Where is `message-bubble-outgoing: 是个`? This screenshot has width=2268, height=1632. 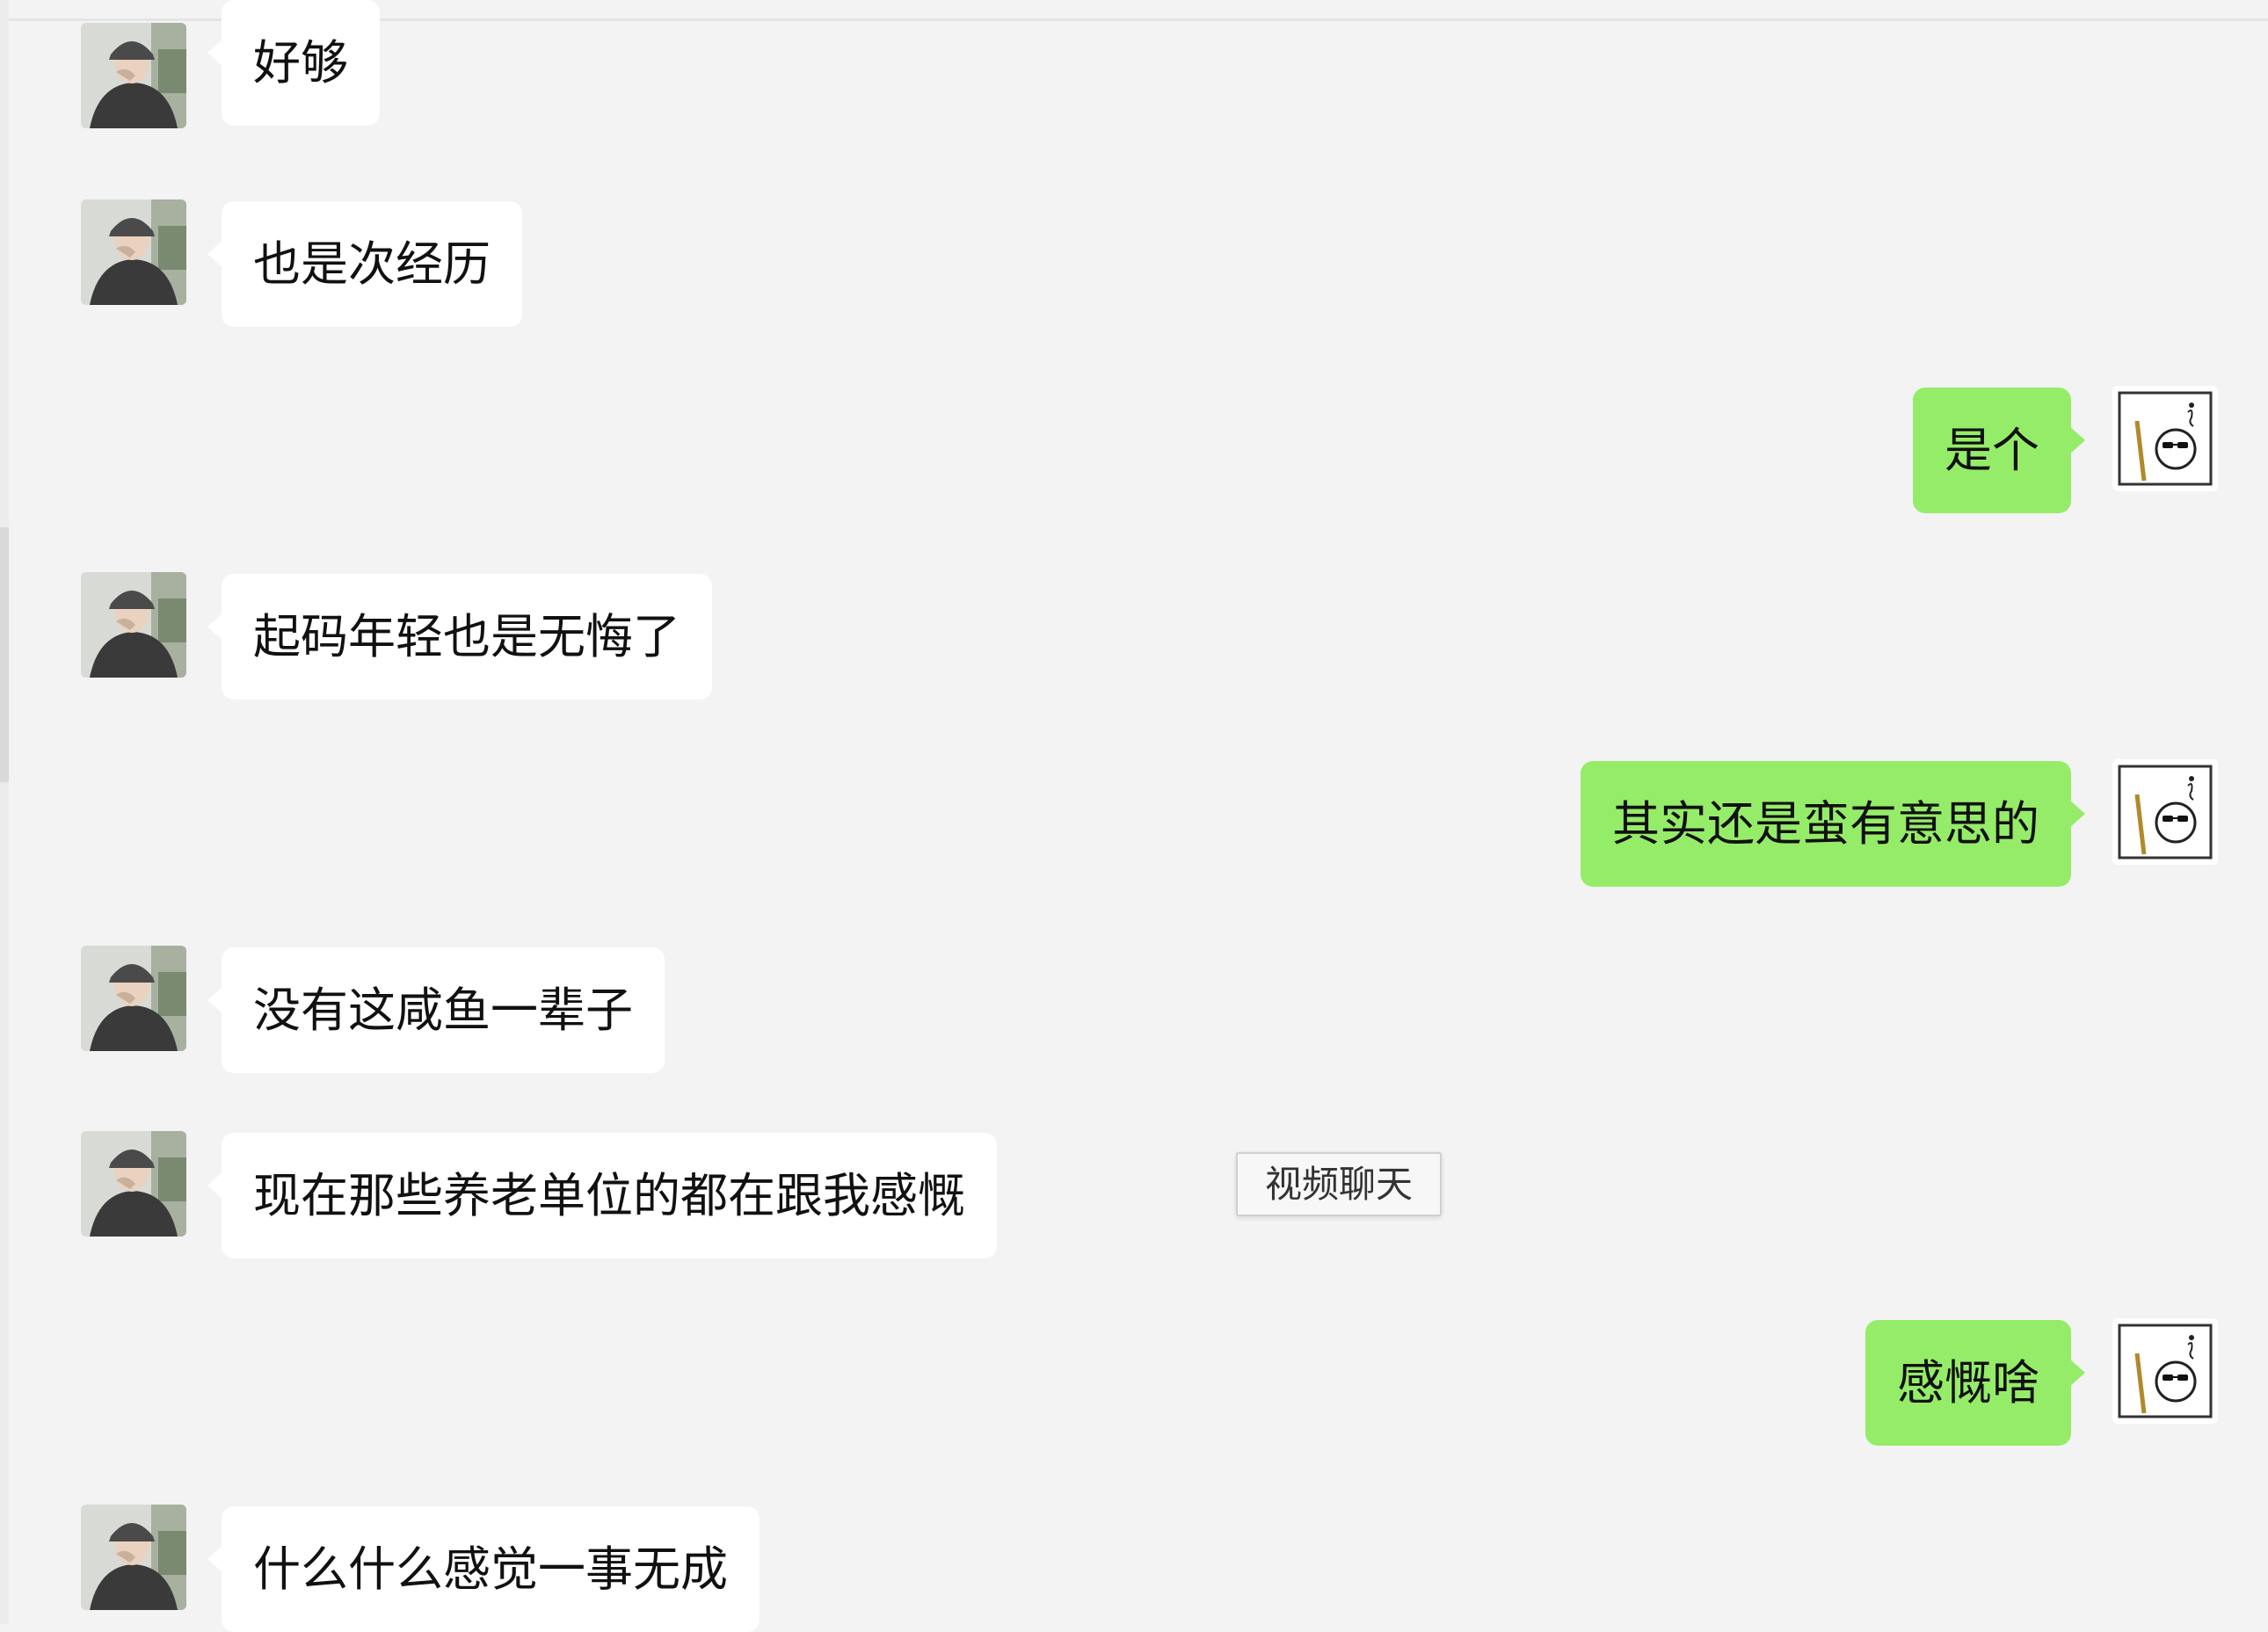
message-bubble-outgoing: 是个 is located at coordinates (1999, 450).